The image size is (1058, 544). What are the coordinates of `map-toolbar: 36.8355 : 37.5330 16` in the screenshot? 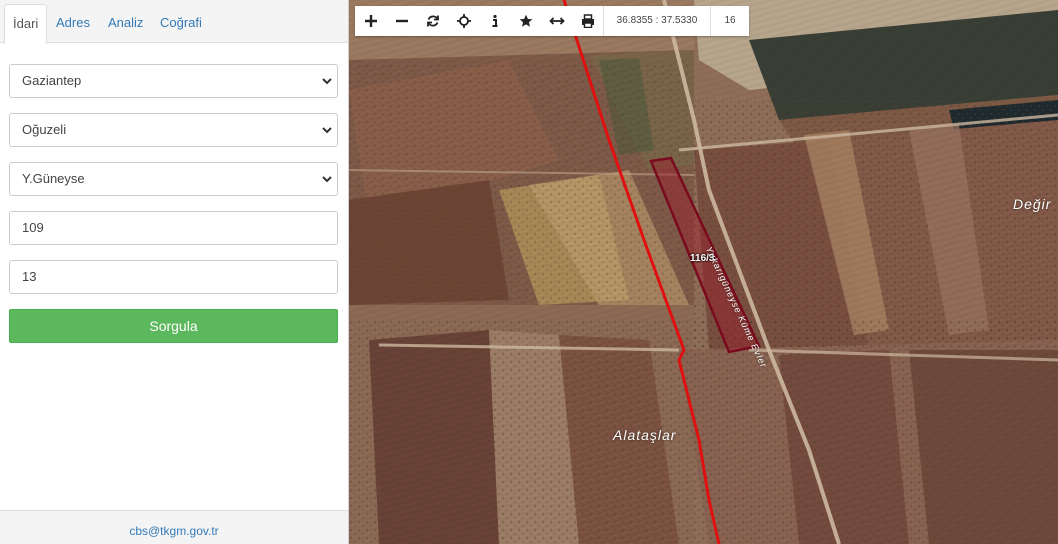 It's located at (552, 21).